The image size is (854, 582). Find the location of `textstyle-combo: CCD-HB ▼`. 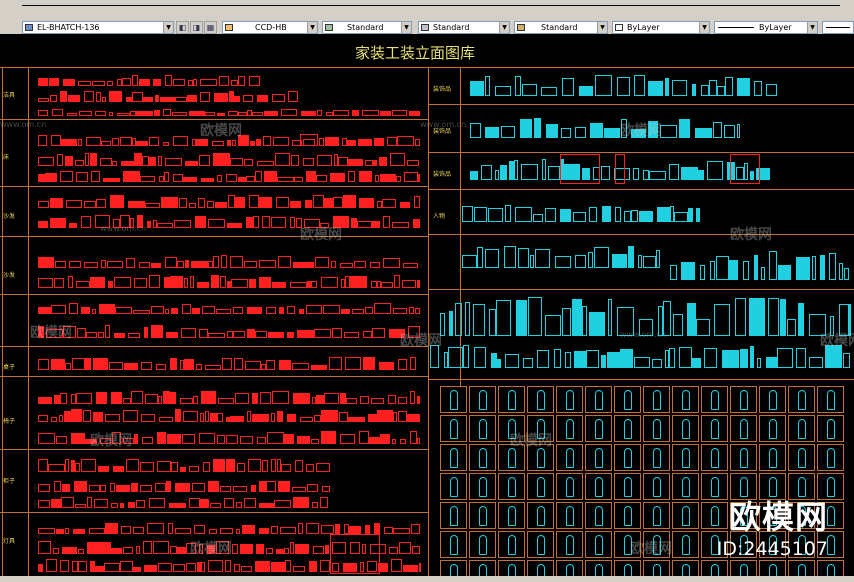

textstyle-combo: CCD-HB ▼ is located at coordinates (270, 27).